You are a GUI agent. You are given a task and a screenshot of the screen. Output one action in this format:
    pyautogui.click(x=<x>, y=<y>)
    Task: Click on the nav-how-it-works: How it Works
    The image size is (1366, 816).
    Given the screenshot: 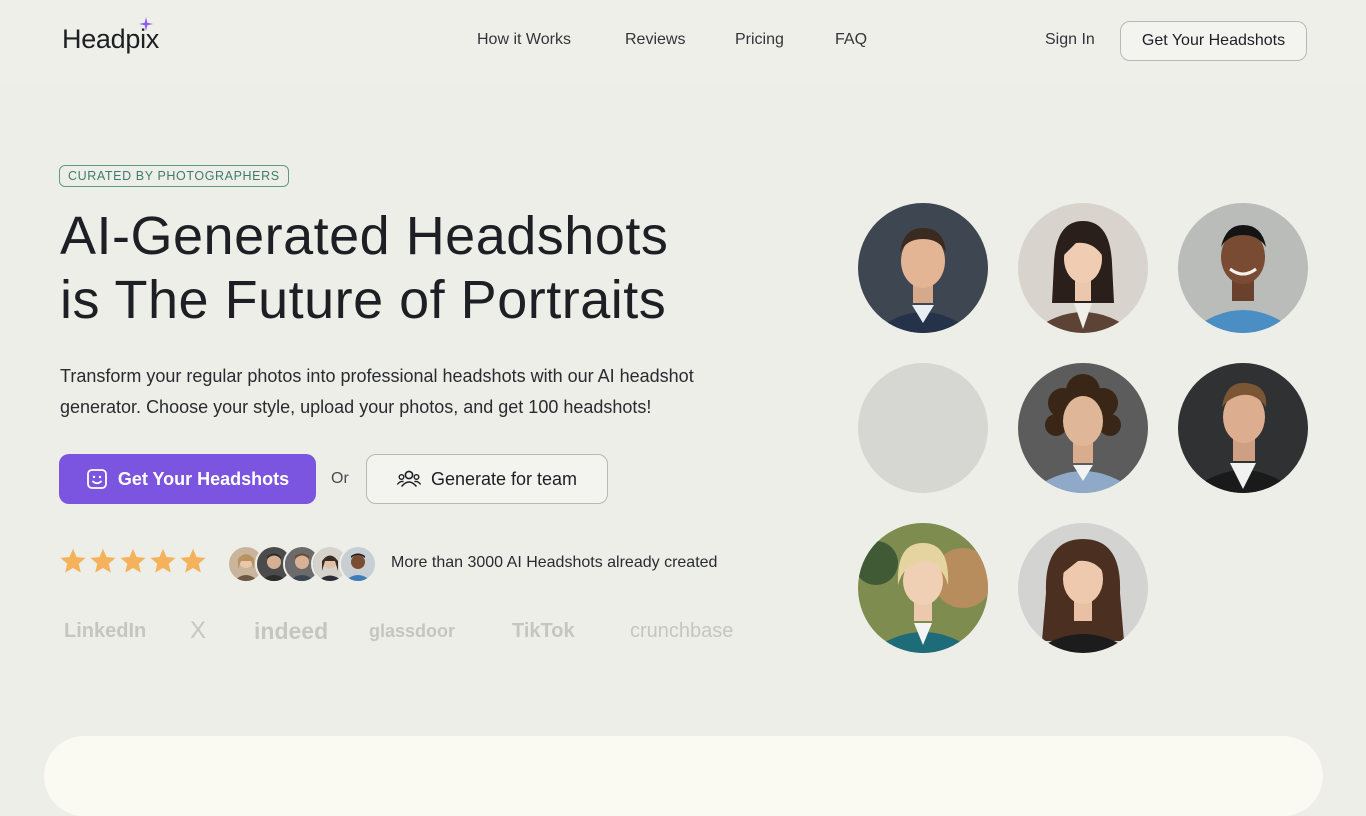 What is the action you would take?
    pyautogui.click(x=524, y=40)
    